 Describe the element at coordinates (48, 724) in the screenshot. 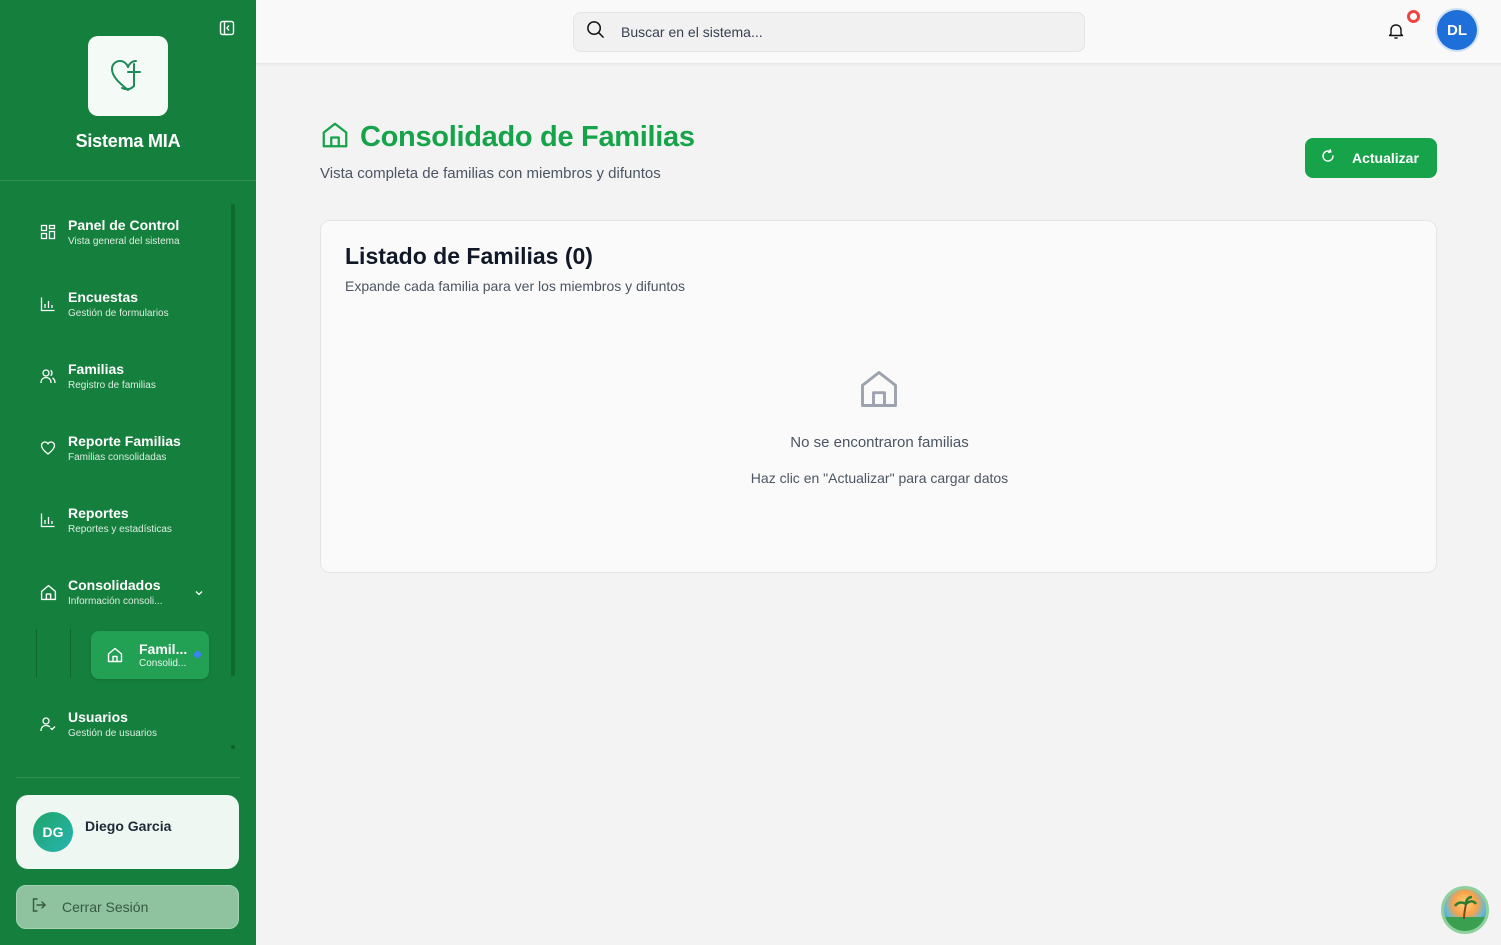

I see `user-check-icon` at that location.